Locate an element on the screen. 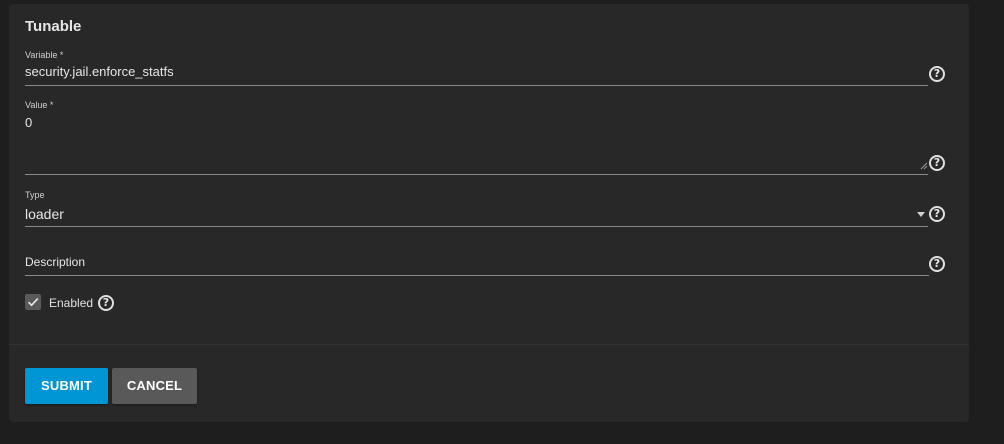 The image size is (1004, 444). description-underline is located at coordinates (477, 275).